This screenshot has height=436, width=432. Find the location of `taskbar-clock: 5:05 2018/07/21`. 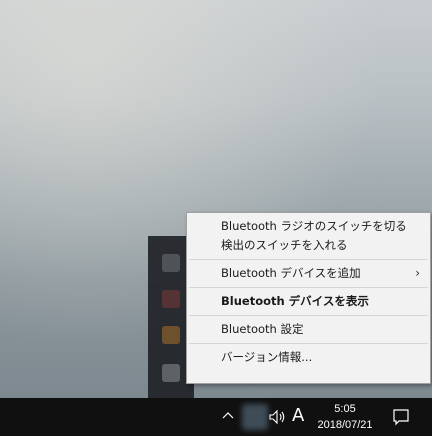

taskbar-clock: 5:05 2018/07/21 is located at coordinates (345, 417).